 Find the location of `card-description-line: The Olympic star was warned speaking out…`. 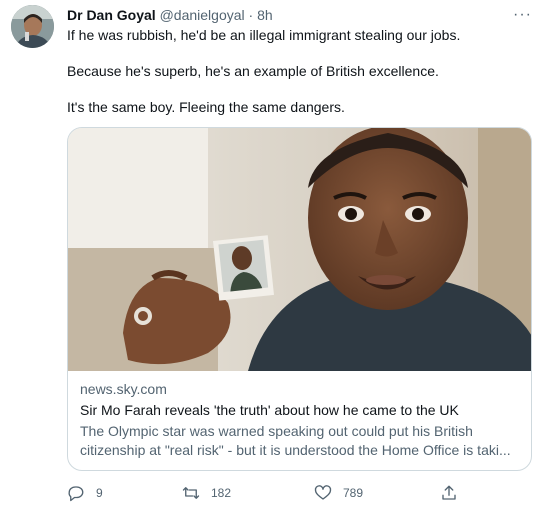

card-description-line: The Olympic star was warned speaking out… is located at coordinates (276, 431).